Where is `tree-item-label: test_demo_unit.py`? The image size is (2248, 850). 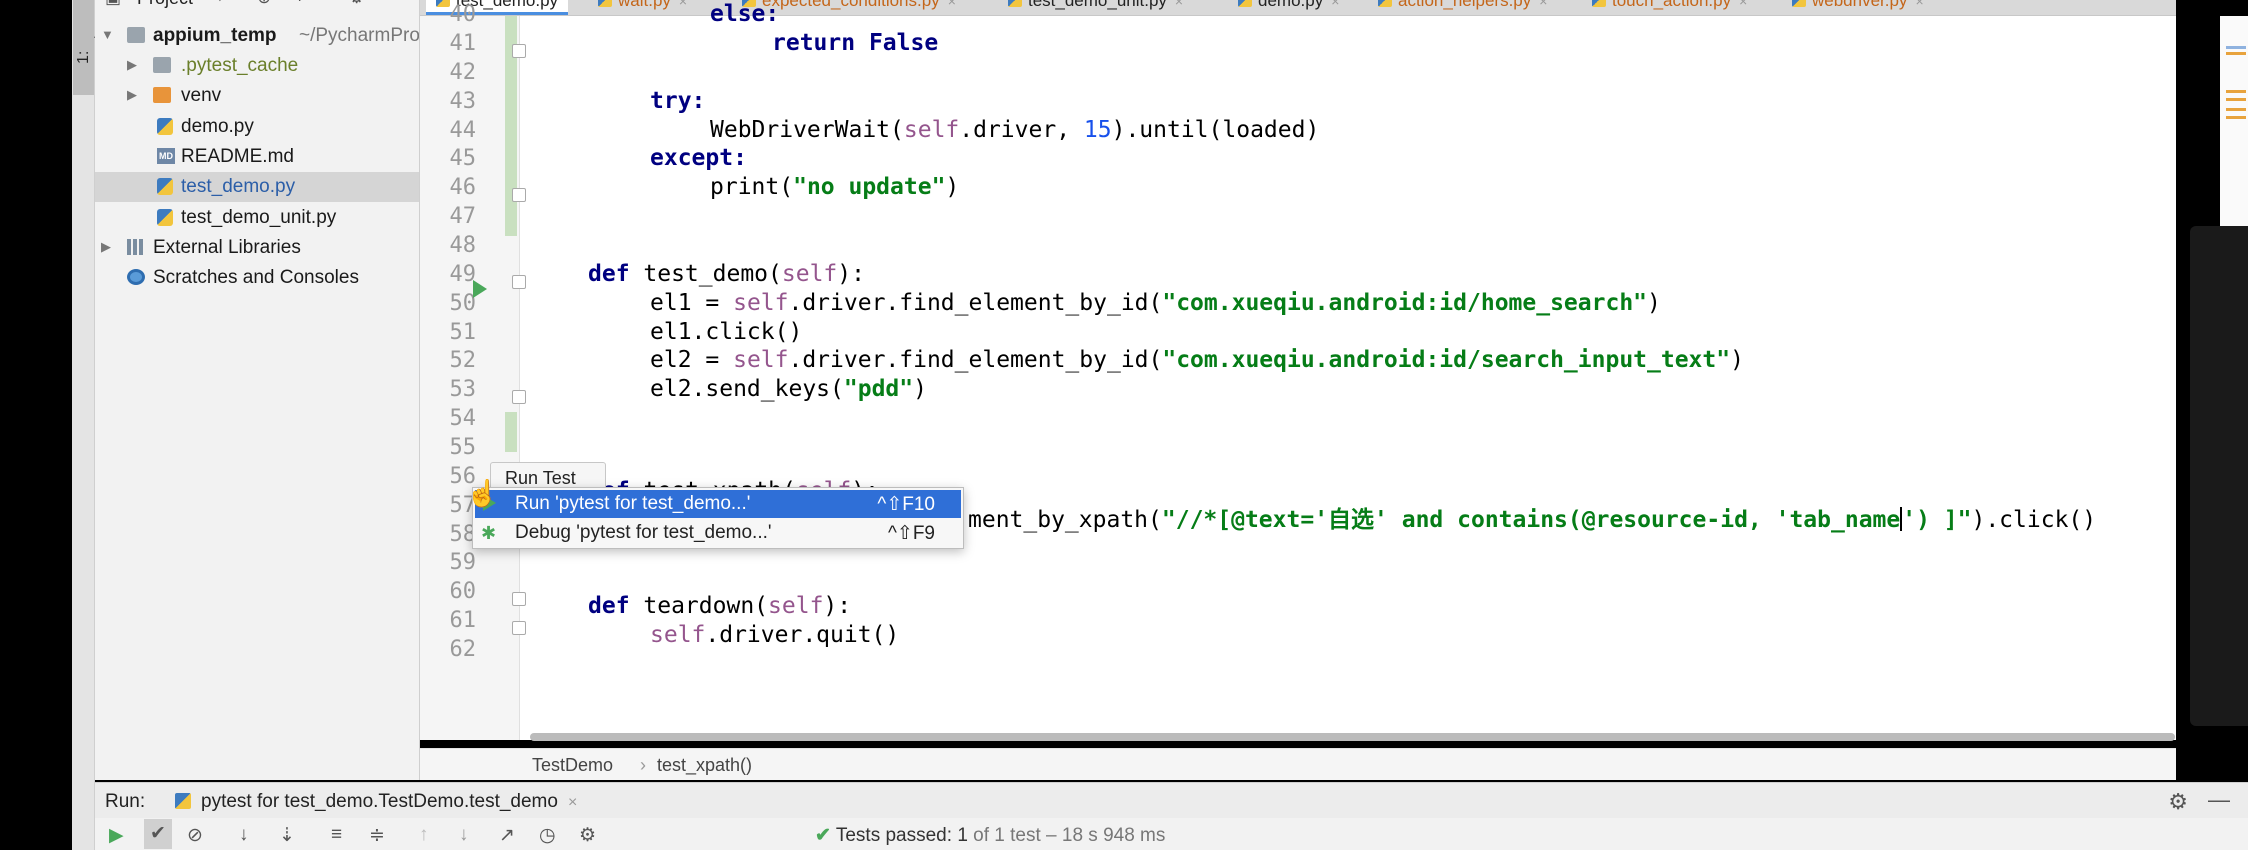 tree-item-label: test_demo_unit.py is located at coordinates (259, 217).